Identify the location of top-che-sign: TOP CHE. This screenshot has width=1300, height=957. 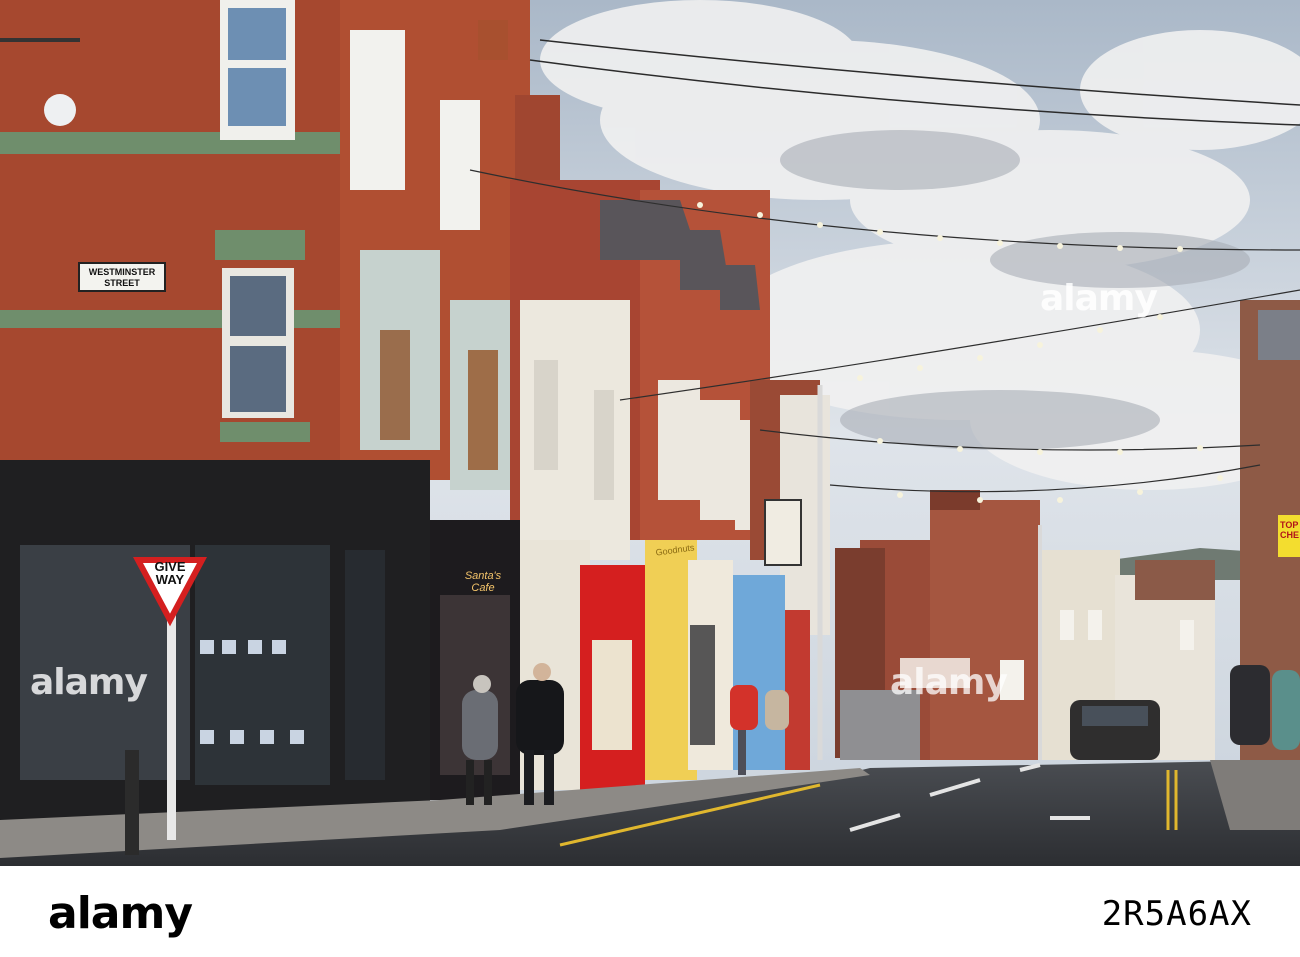
(1290, 530).